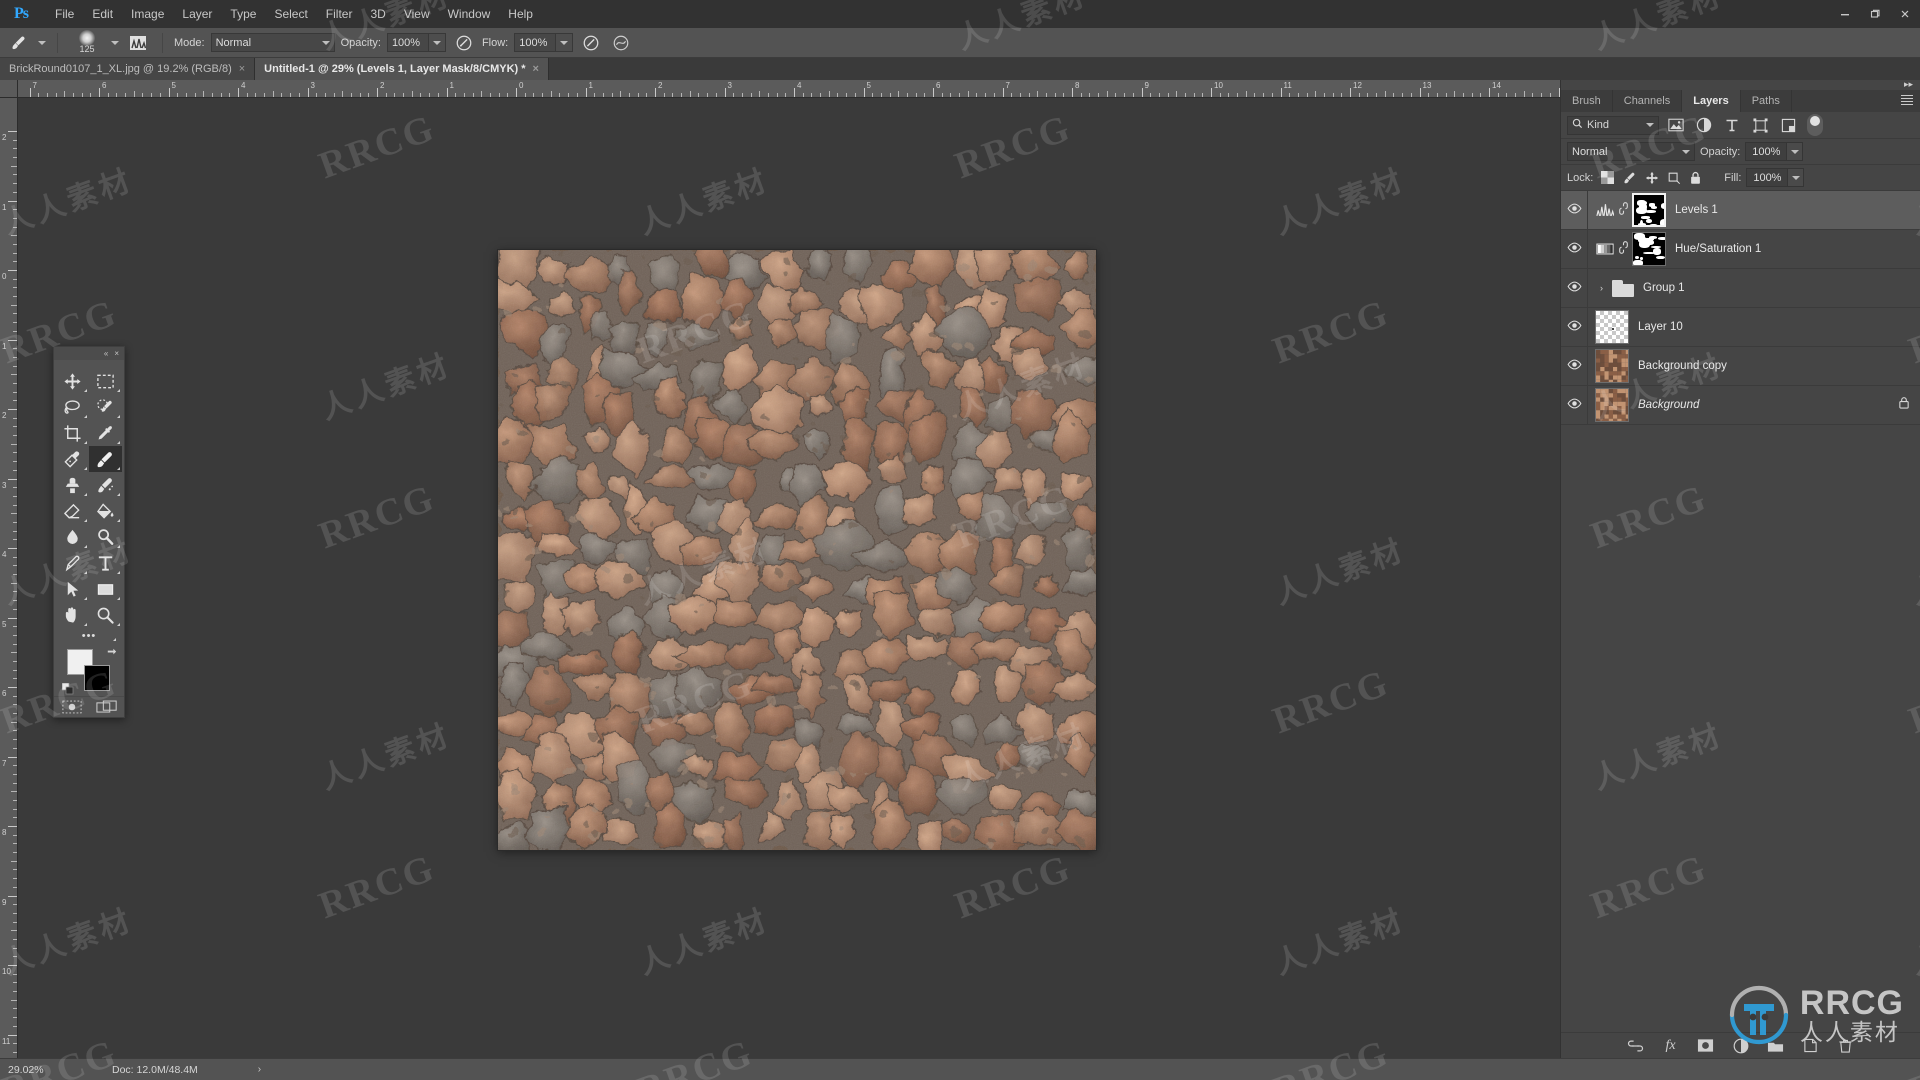  Describe the element at coordinates (105, 511) in the screenshot. I see `paint-bucket-tool-icon` at that location.